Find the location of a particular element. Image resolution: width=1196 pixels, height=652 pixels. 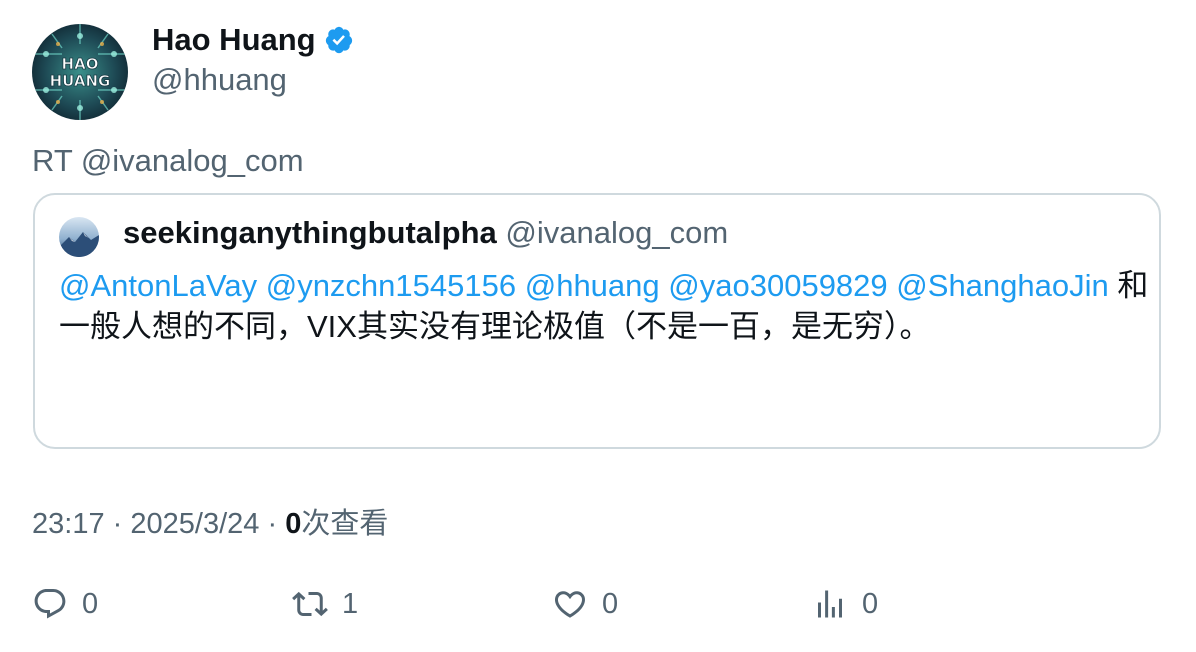

retweet-button: 1 is located at coordinates (325, 604).